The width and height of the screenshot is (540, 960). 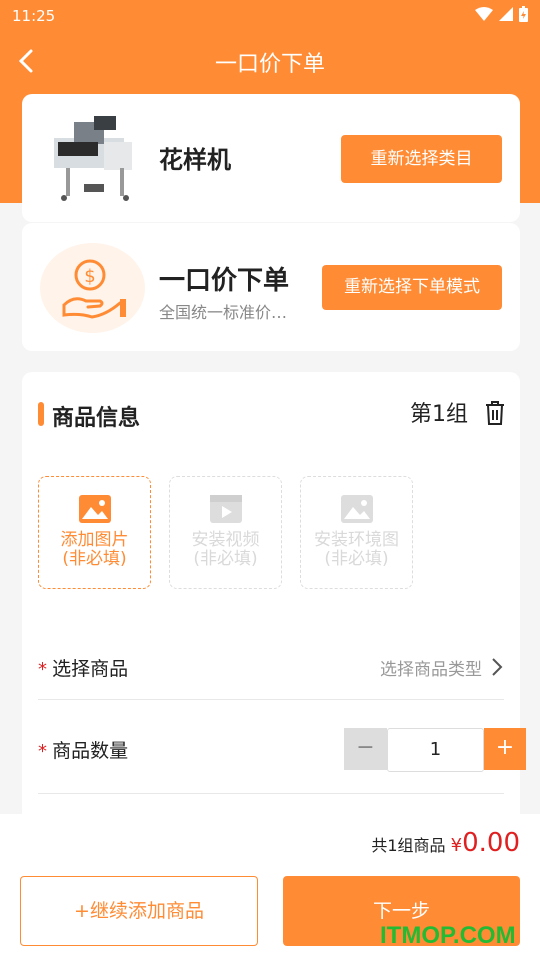 What do you see at coordinates (282, 748) in the screenshot?
I see `quantity-row: * 商品数量 − 1 +` at bounding box center [282, 748].